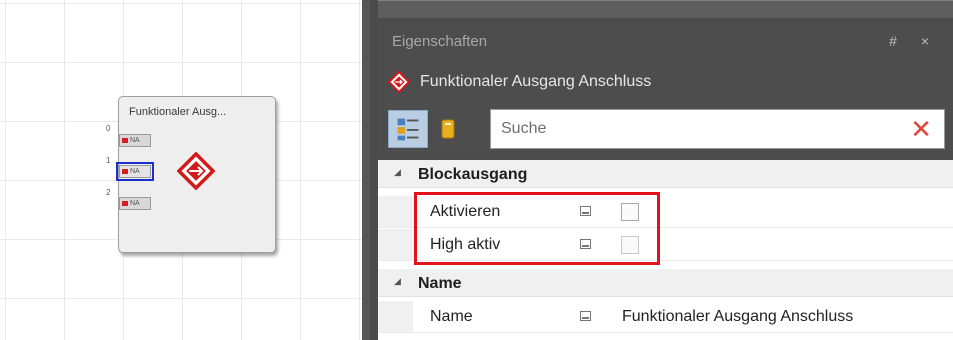 This screenshot has height=340, width=953. What do you see at coordinates (630, 212) in the screenshot?
I see `aktivieren-checkbox` at bounding box center [630, 212].